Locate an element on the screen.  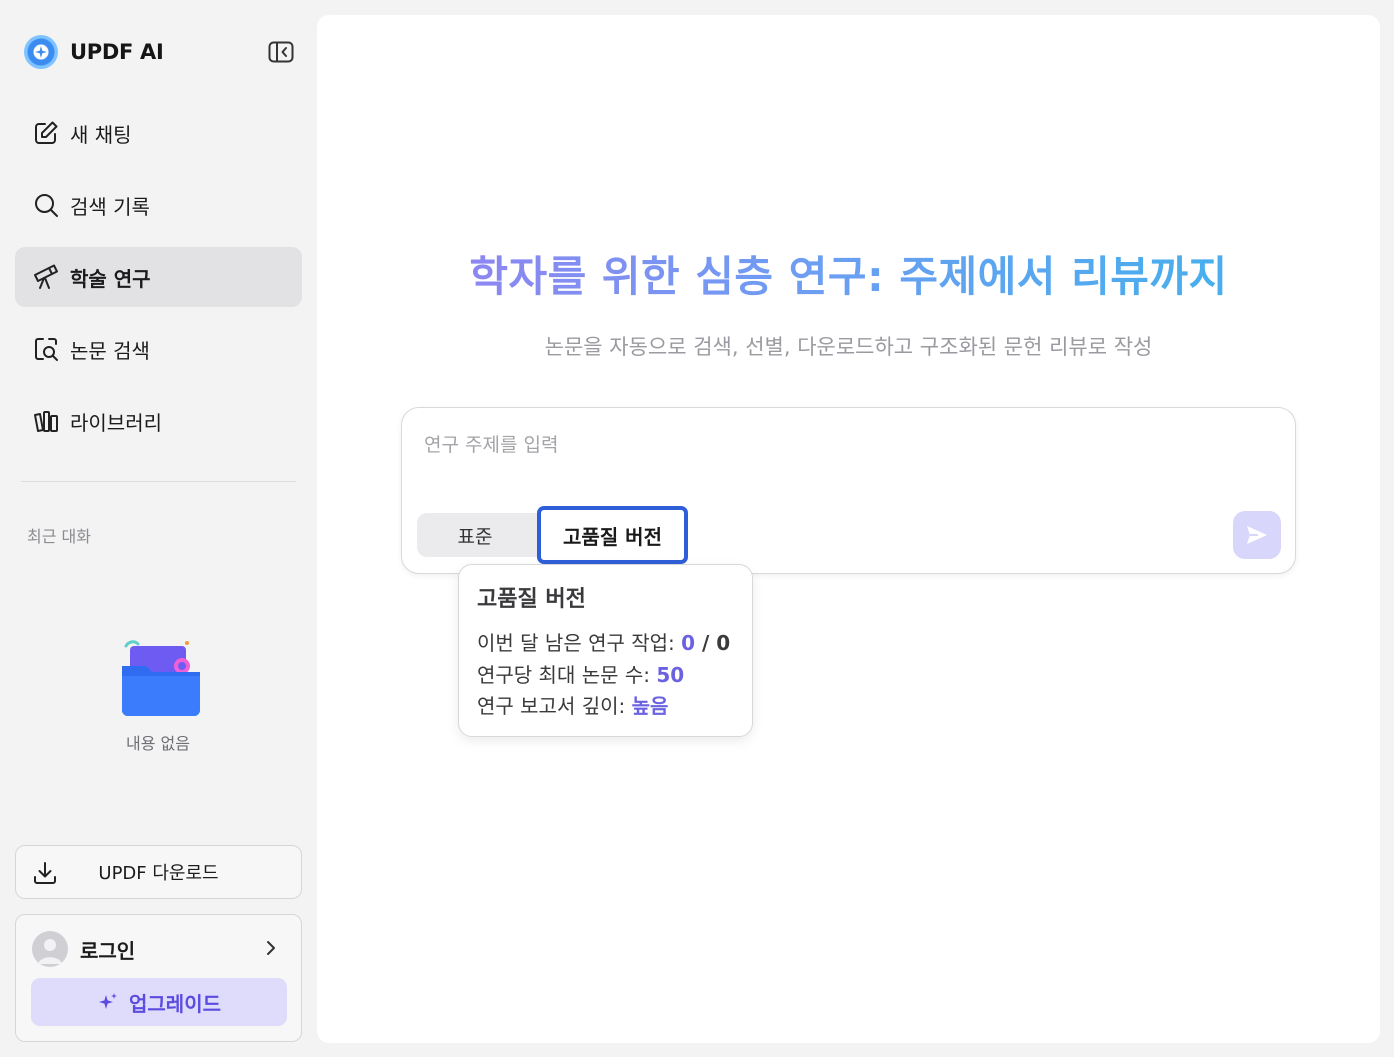
collapse-sidebar-button is located at coordinates (281, 52).